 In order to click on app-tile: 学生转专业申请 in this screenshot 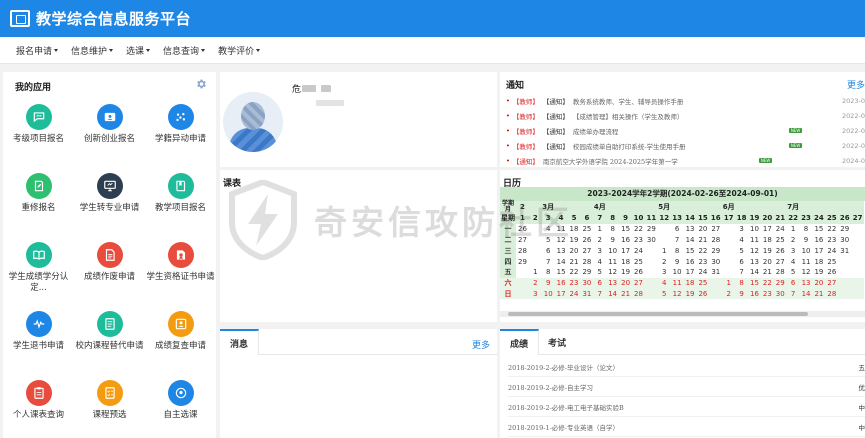, I will do `click(109, 203)`.